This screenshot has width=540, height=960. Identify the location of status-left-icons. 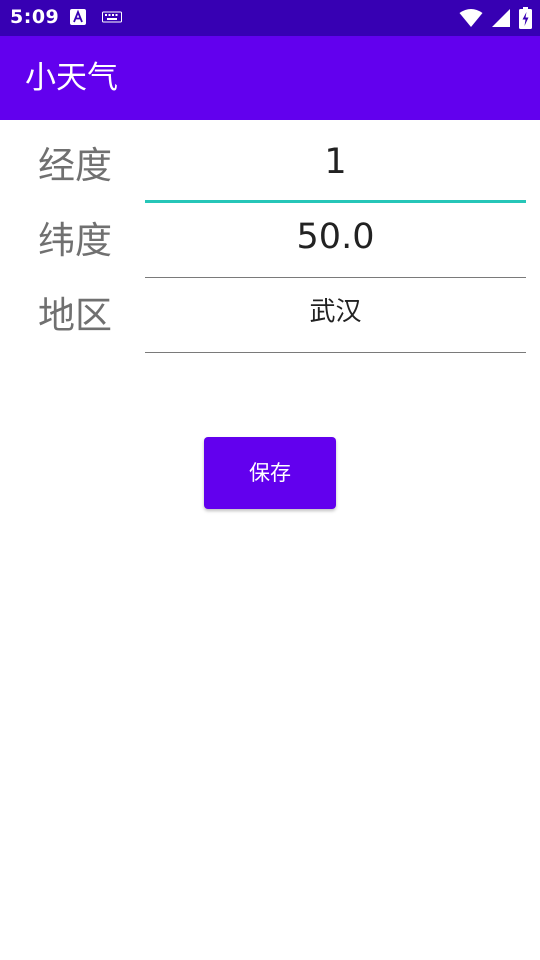
(96, 19).